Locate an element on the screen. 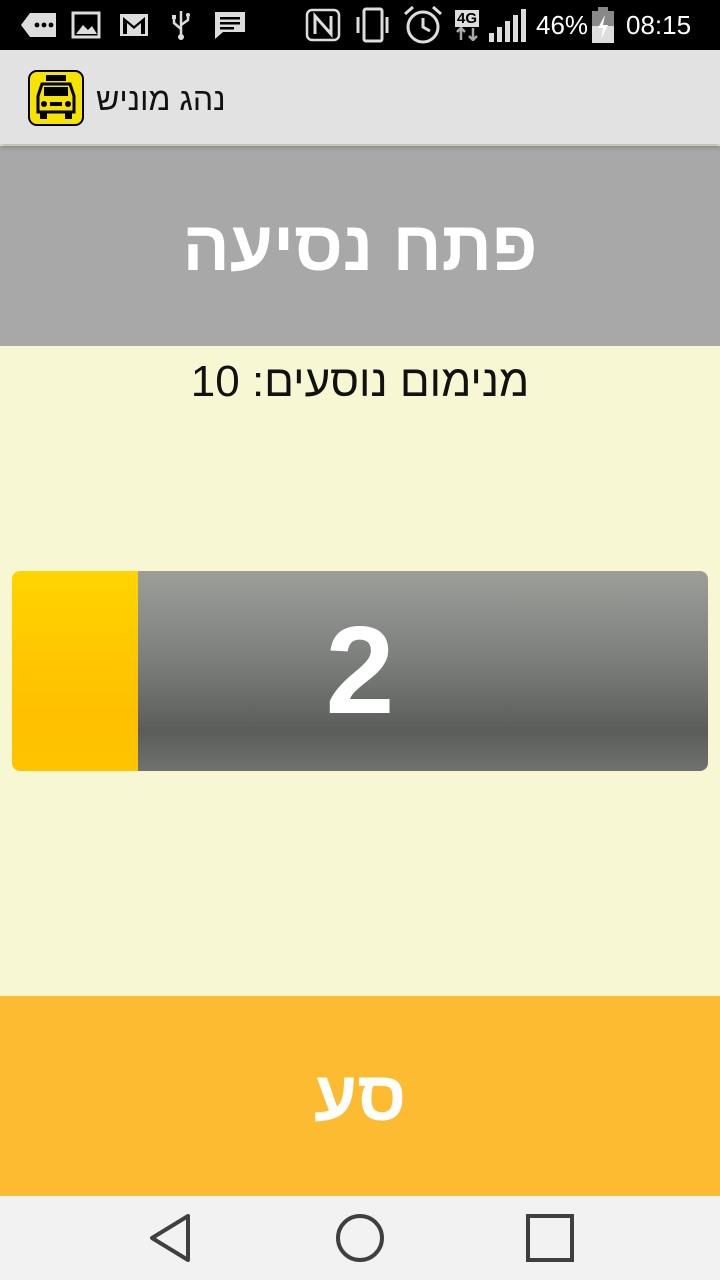 Image resolution: width=720 pixels, height=1280 pixels. minimum-passengers-text: מנימום נוסעים: 10 is located at coordinates (360, 381).